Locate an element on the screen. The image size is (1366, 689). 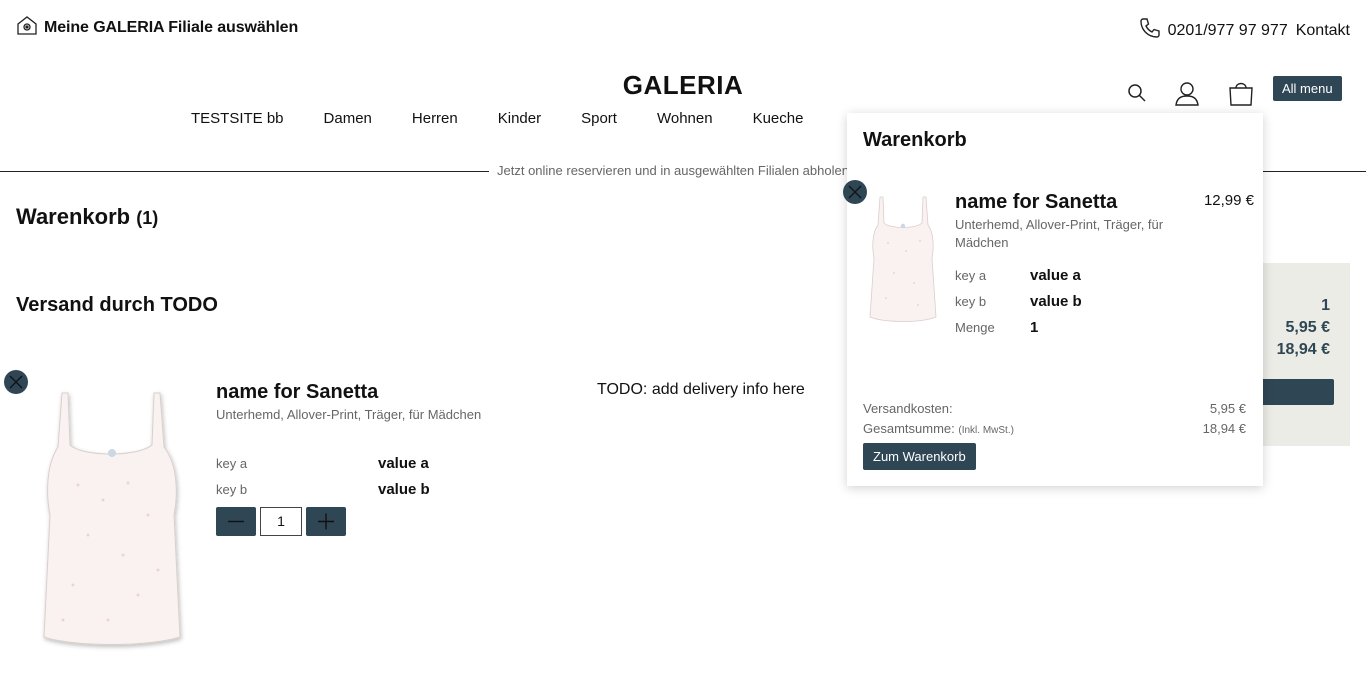
attr-key: key b is located at coordinates (232, 489).